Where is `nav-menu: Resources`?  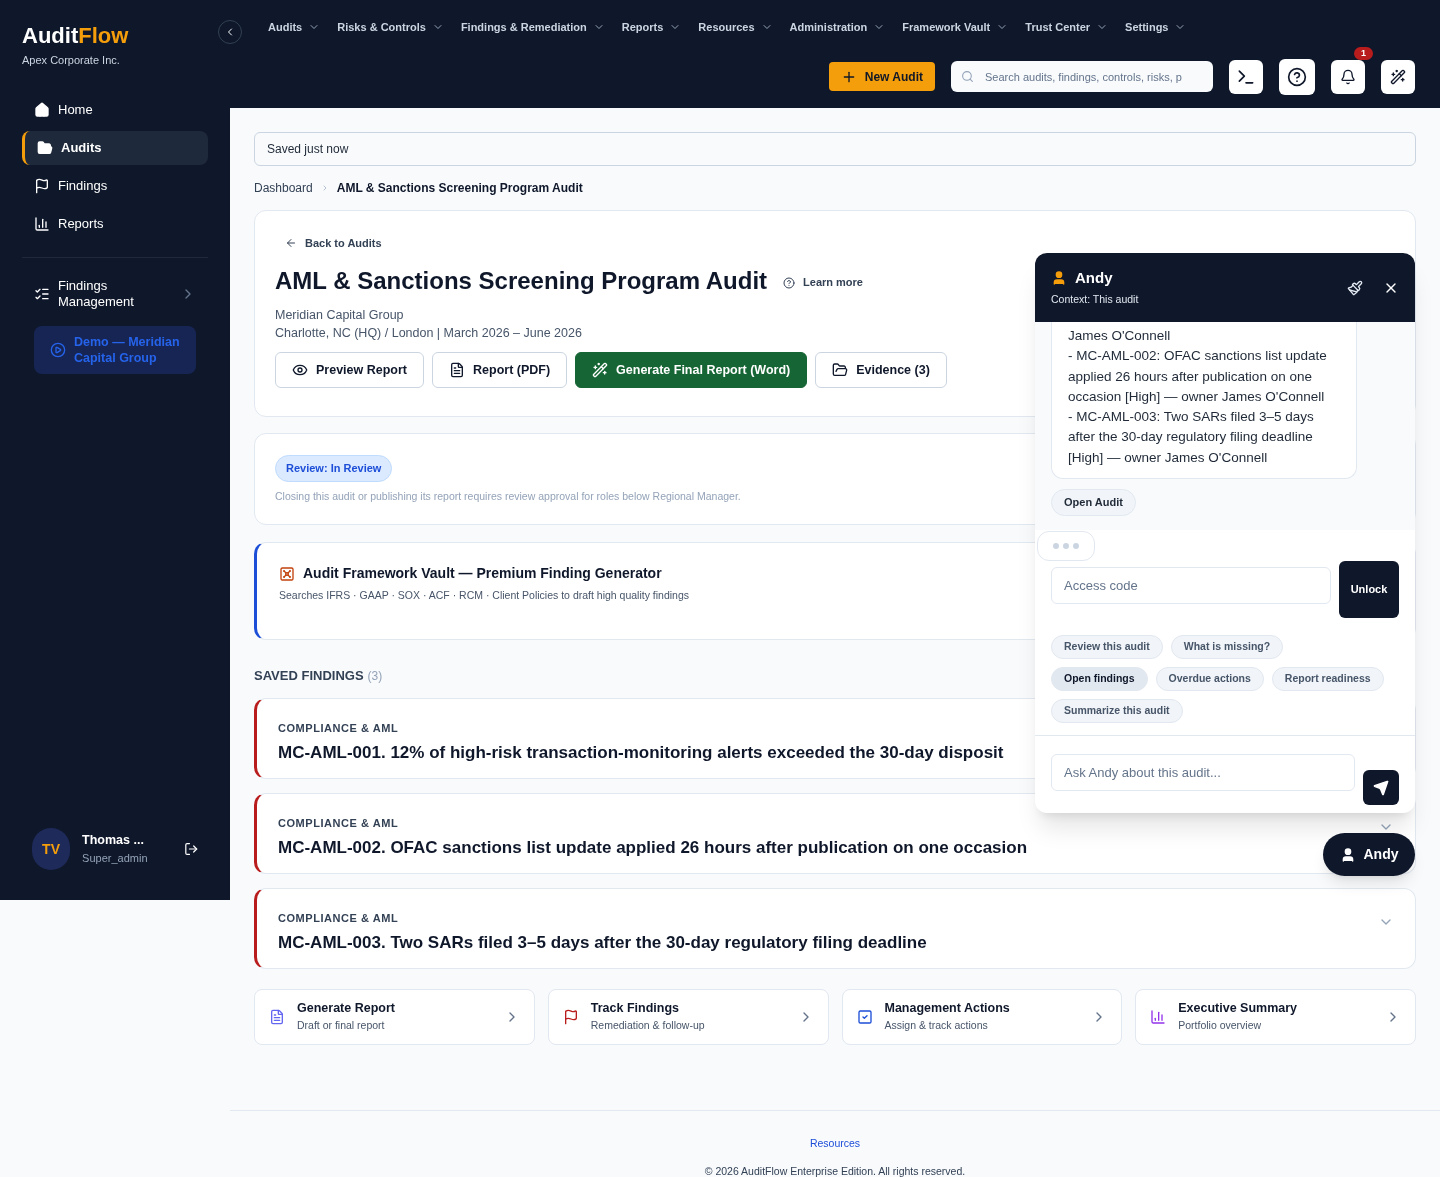
nav-menu: Resources is located at coordinates (735, 27).